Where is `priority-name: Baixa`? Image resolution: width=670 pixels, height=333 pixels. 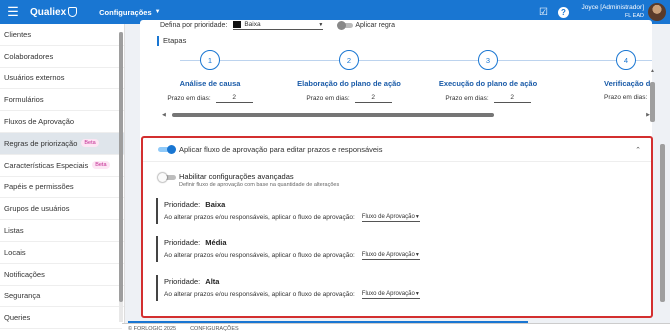 priority-name: Baixa is located at coordinates (215, 204).